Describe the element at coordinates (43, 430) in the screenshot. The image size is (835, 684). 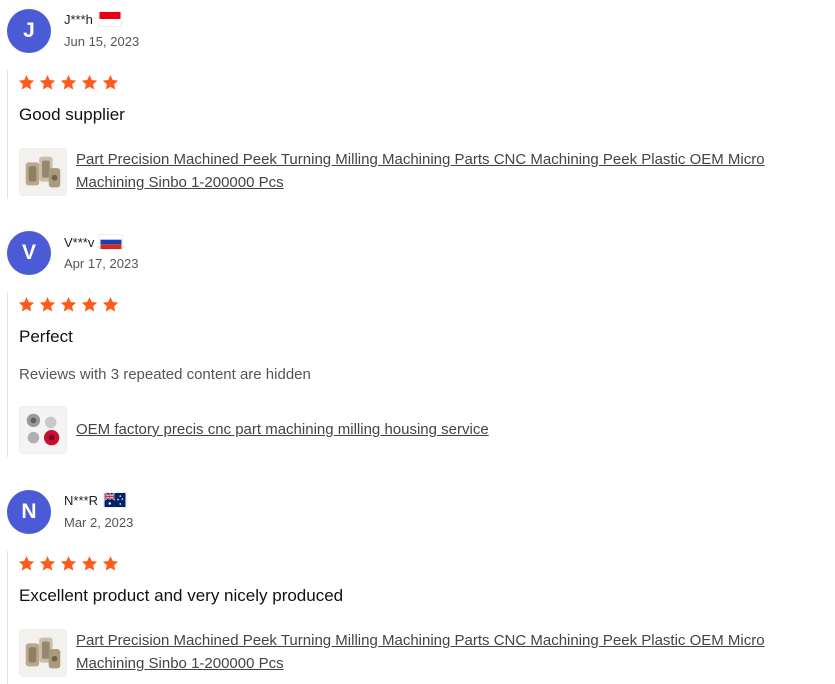
I see `housing-parts-thumbnail` at that location.